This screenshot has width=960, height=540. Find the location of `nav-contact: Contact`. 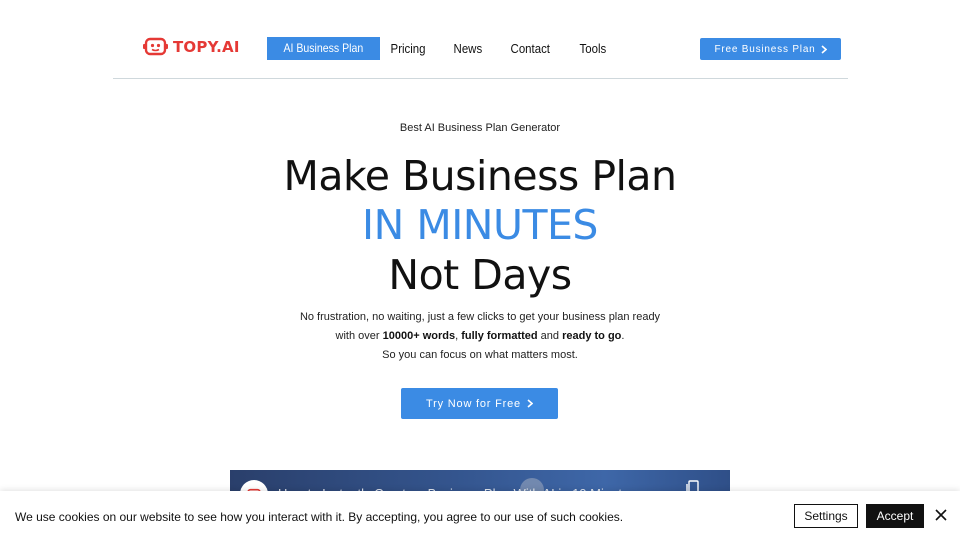

nav-contact: Contact is located at coordinates (530, 48).